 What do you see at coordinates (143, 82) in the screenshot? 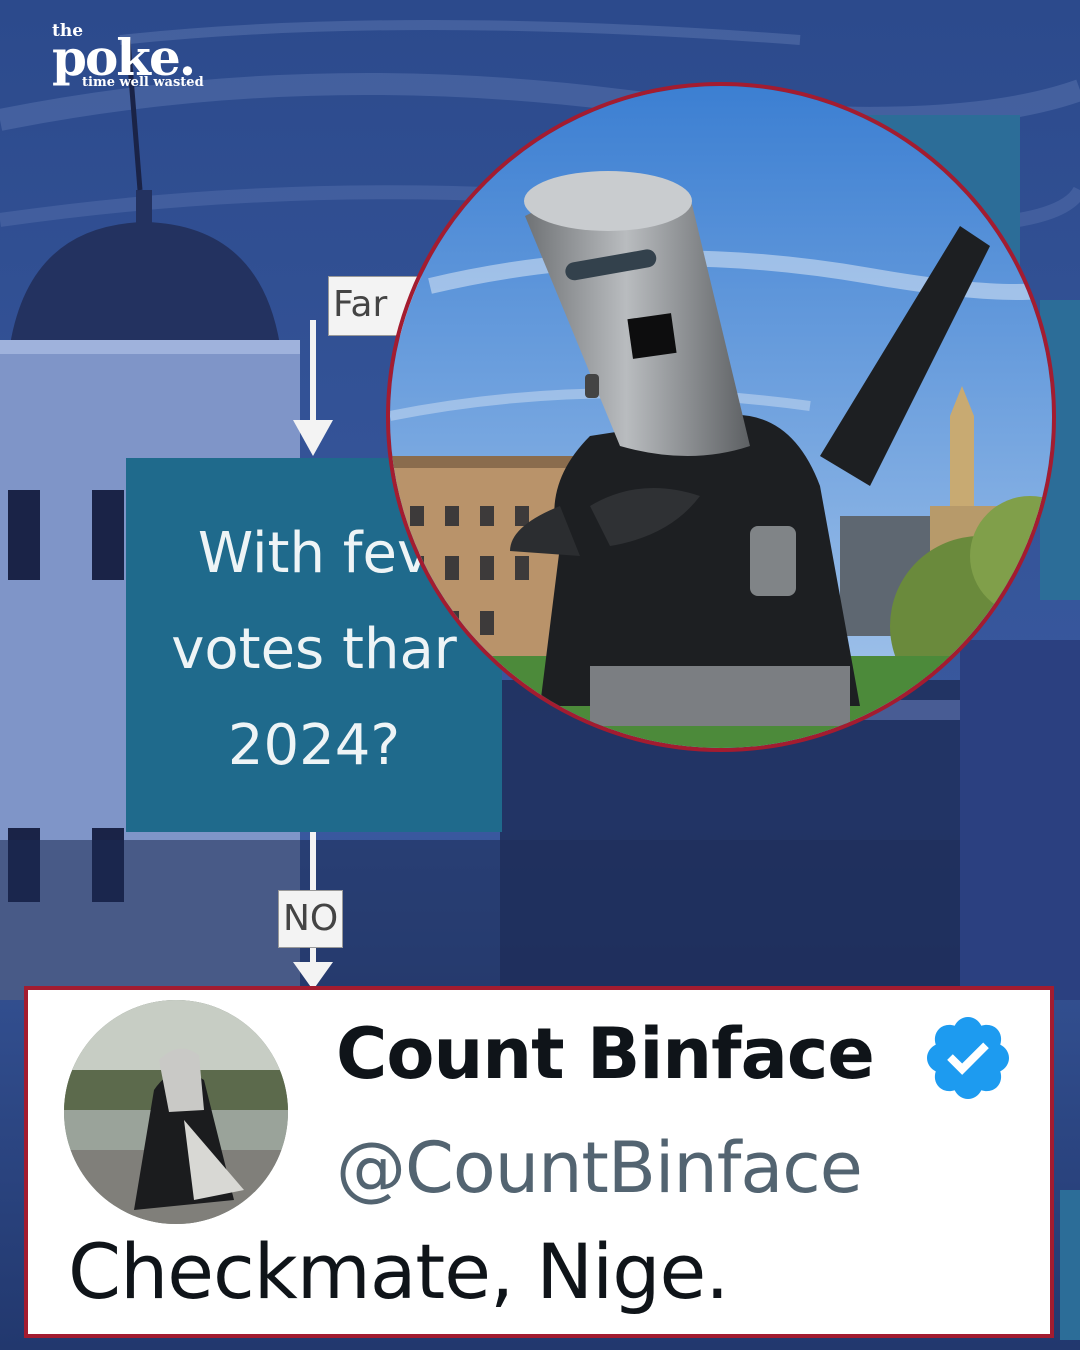
I see `logo-tagline: time well wasted` at bounding box center [143, 82].